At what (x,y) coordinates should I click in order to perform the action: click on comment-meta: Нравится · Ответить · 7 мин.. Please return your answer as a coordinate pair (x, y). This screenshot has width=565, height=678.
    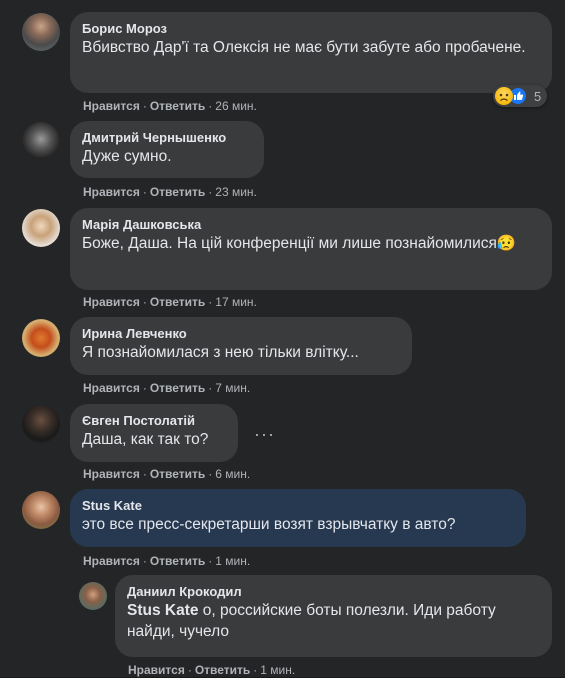
    Looking at the image, I should click on (167, 388).